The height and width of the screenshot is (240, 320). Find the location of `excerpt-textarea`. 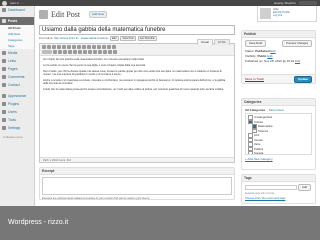

excerpt-textarea is located at coordinates (137, 186).